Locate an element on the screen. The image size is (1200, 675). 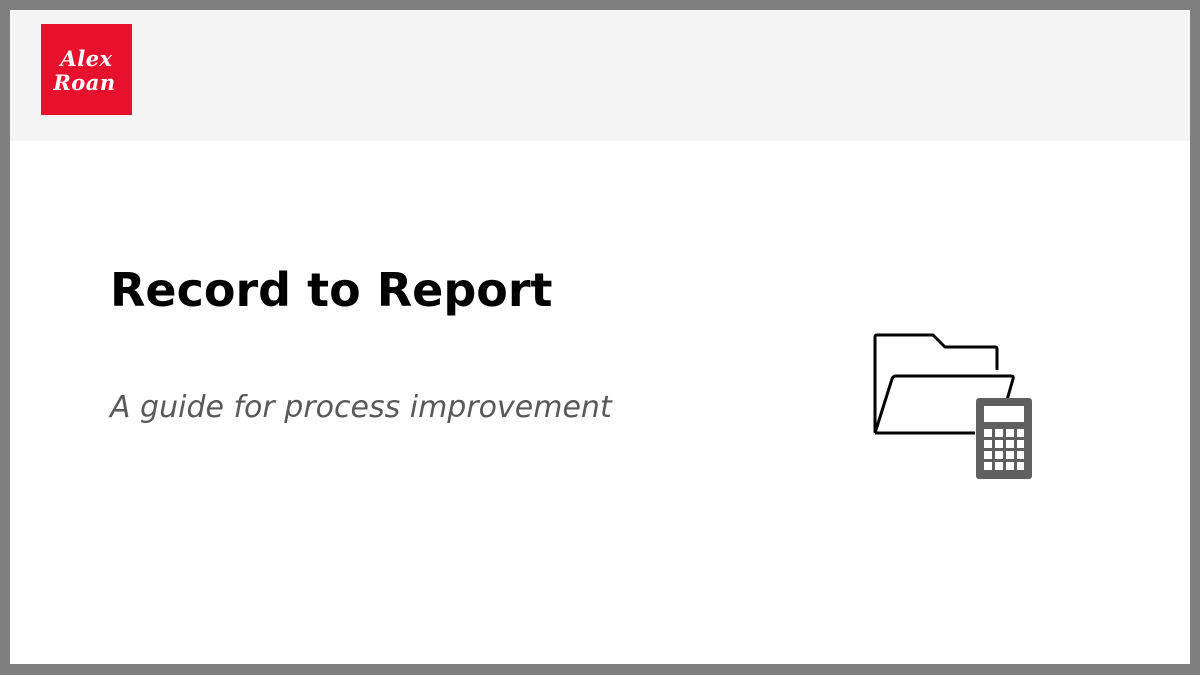
logo-line-2: Roan is located at coordinates (84, 82).